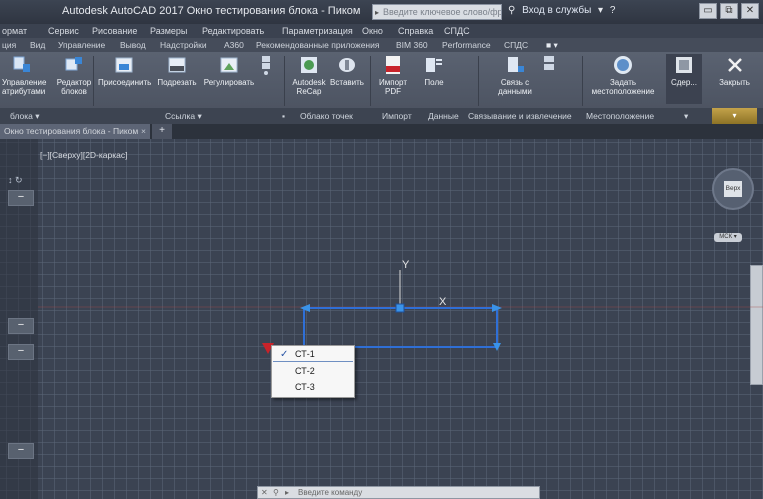  I want to click on x-axis-label: X, so click(443, 302).